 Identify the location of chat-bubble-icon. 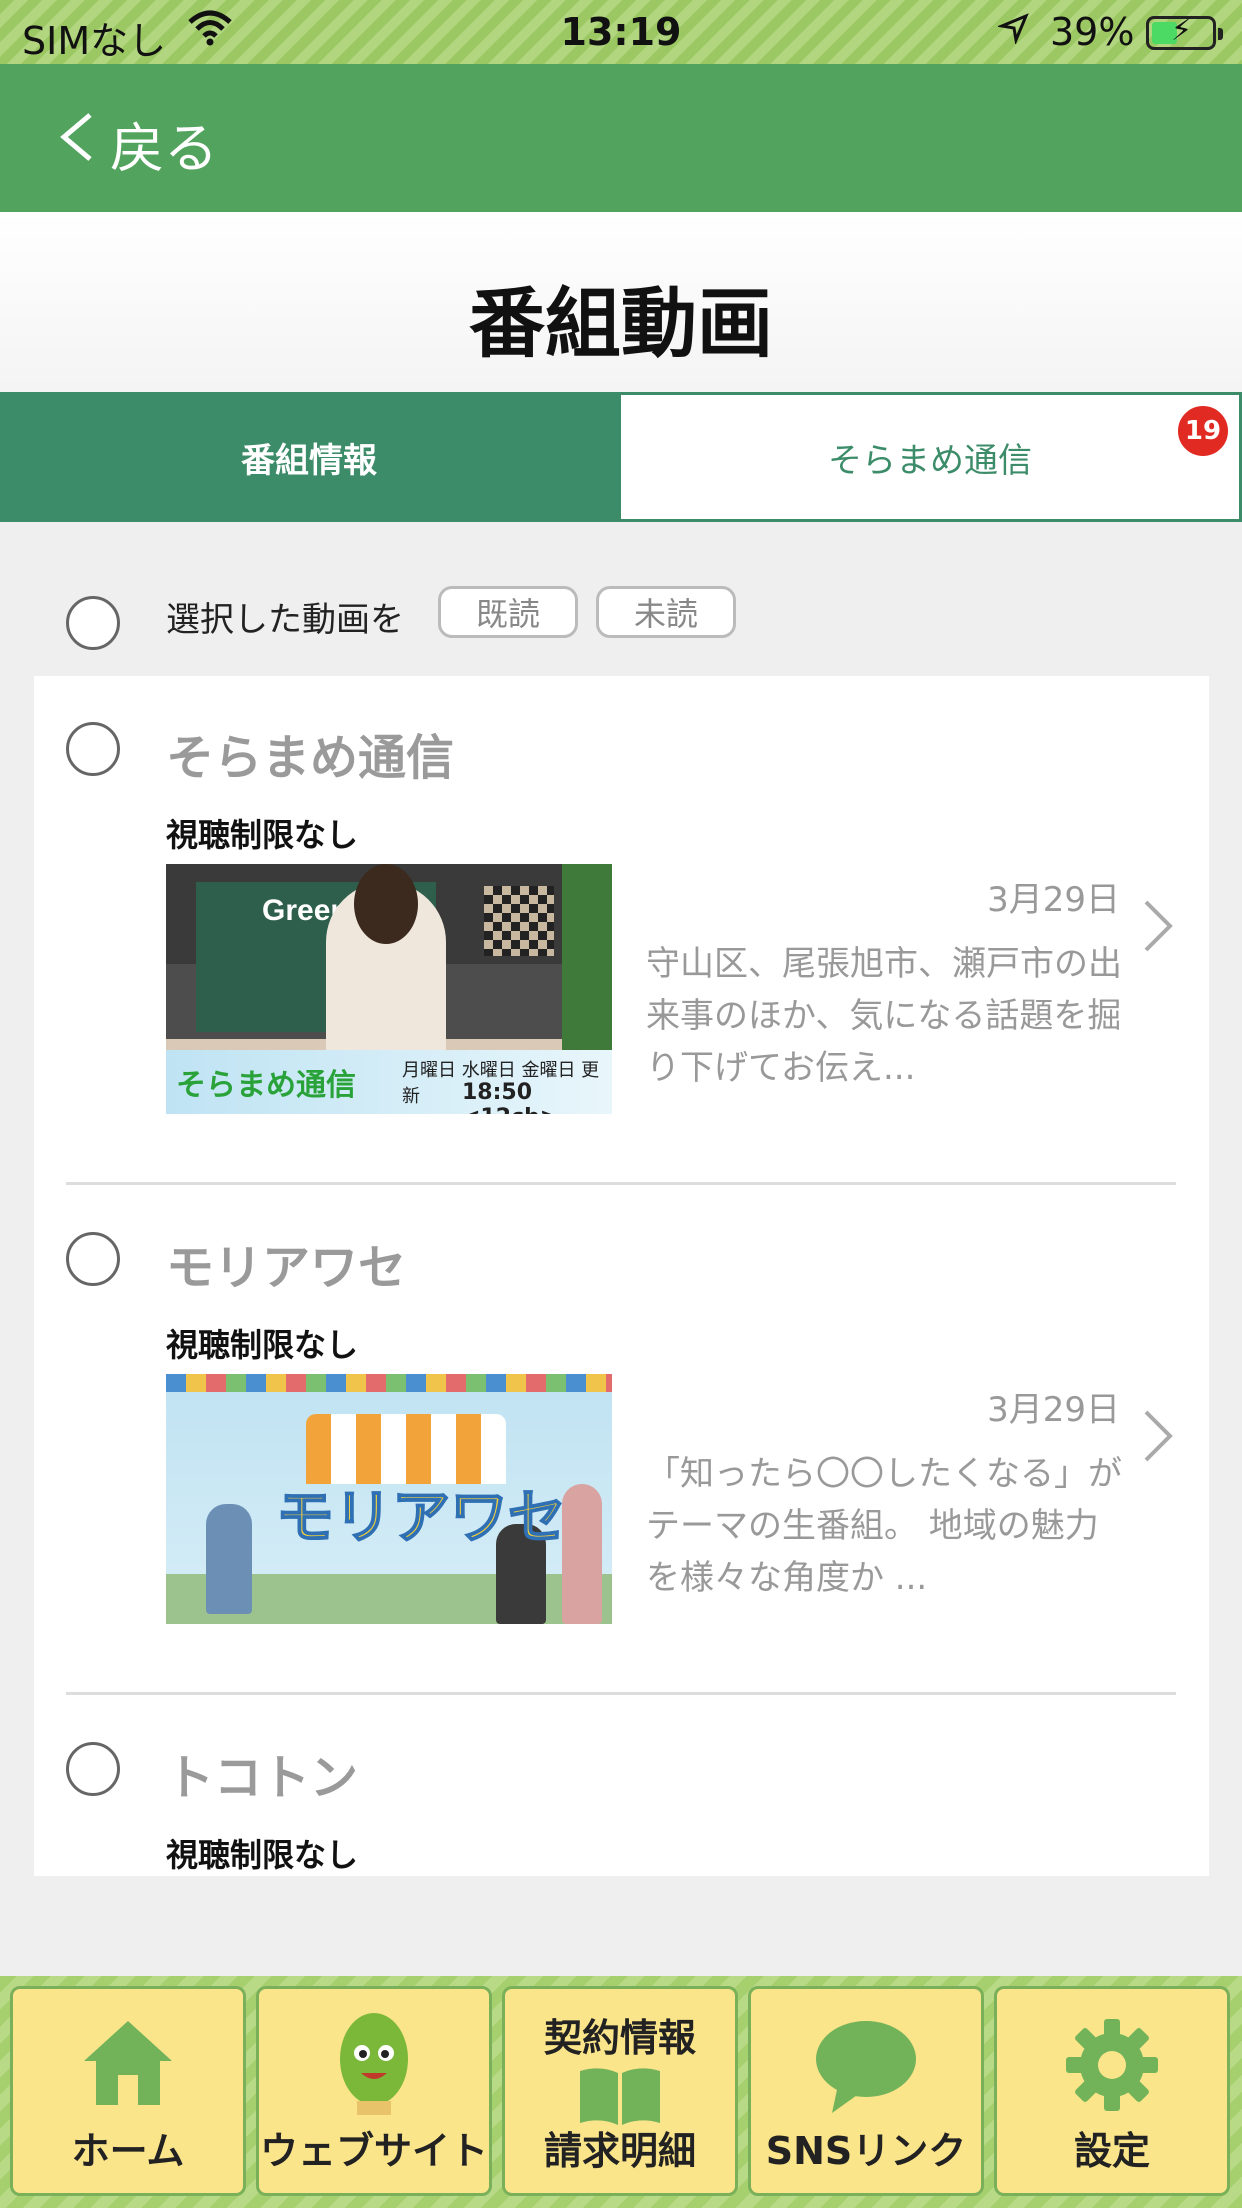
(866, 2069).